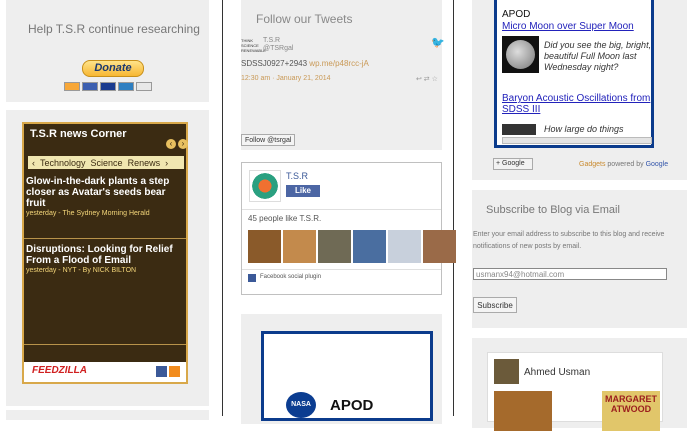 The width and height of the screenshot is (700, 431). I want to click on tab-technology: Technology, so click(63, 163).